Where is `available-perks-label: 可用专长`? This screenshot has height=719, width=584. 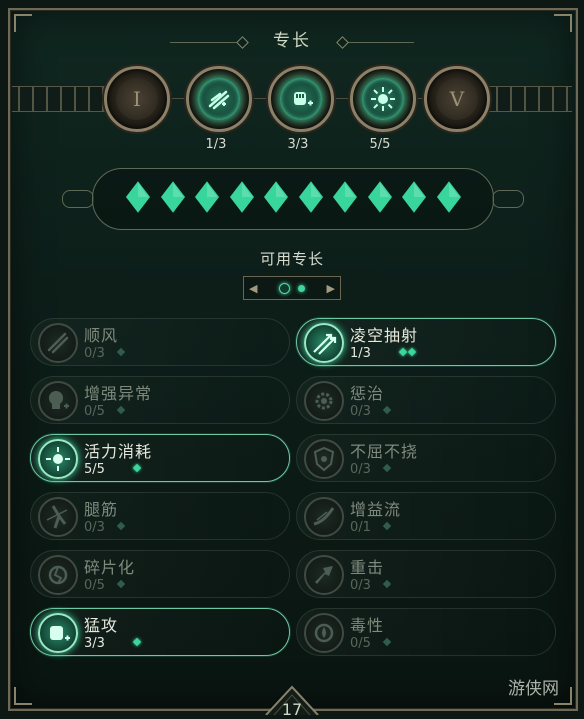 available-perks-label: 可用专长 is located at coordinates (291, 259).